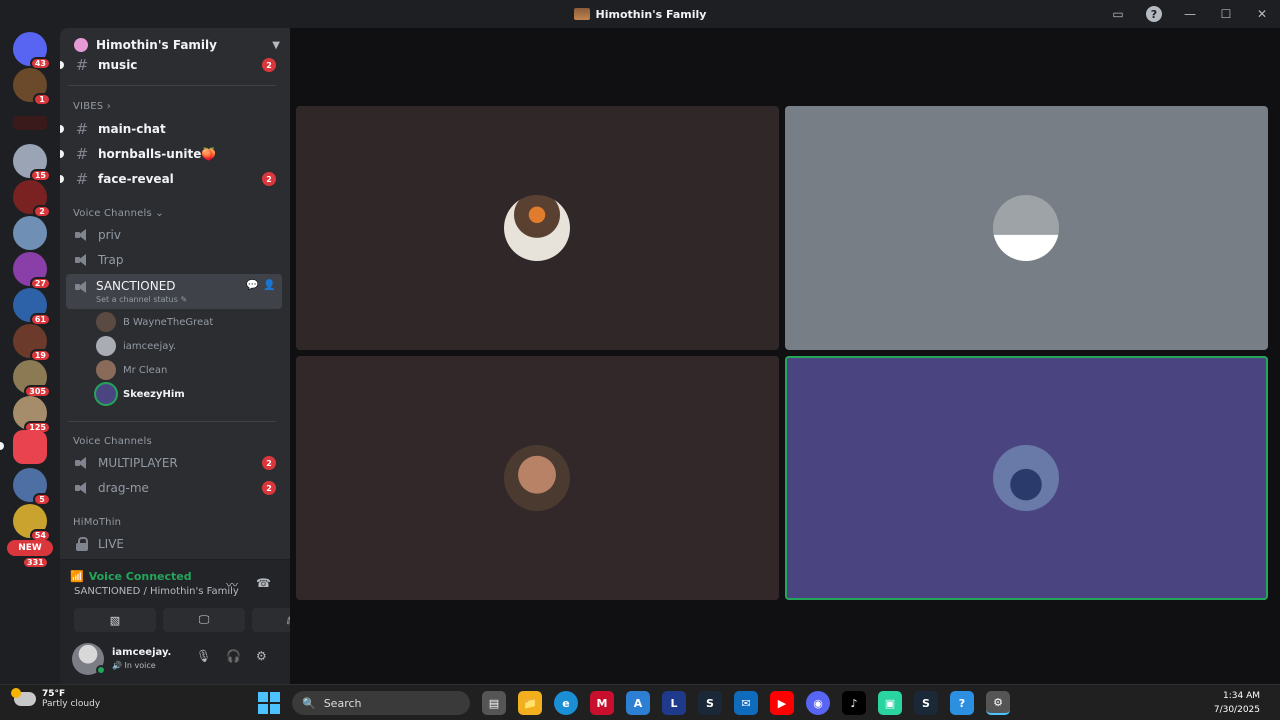 Image resolution: width=1280 pixels, height=720 pixels. What do you see at coordinates (32, 379) in the screenshot?
I see `server-icon: 305` at bounding box center [32, 379].